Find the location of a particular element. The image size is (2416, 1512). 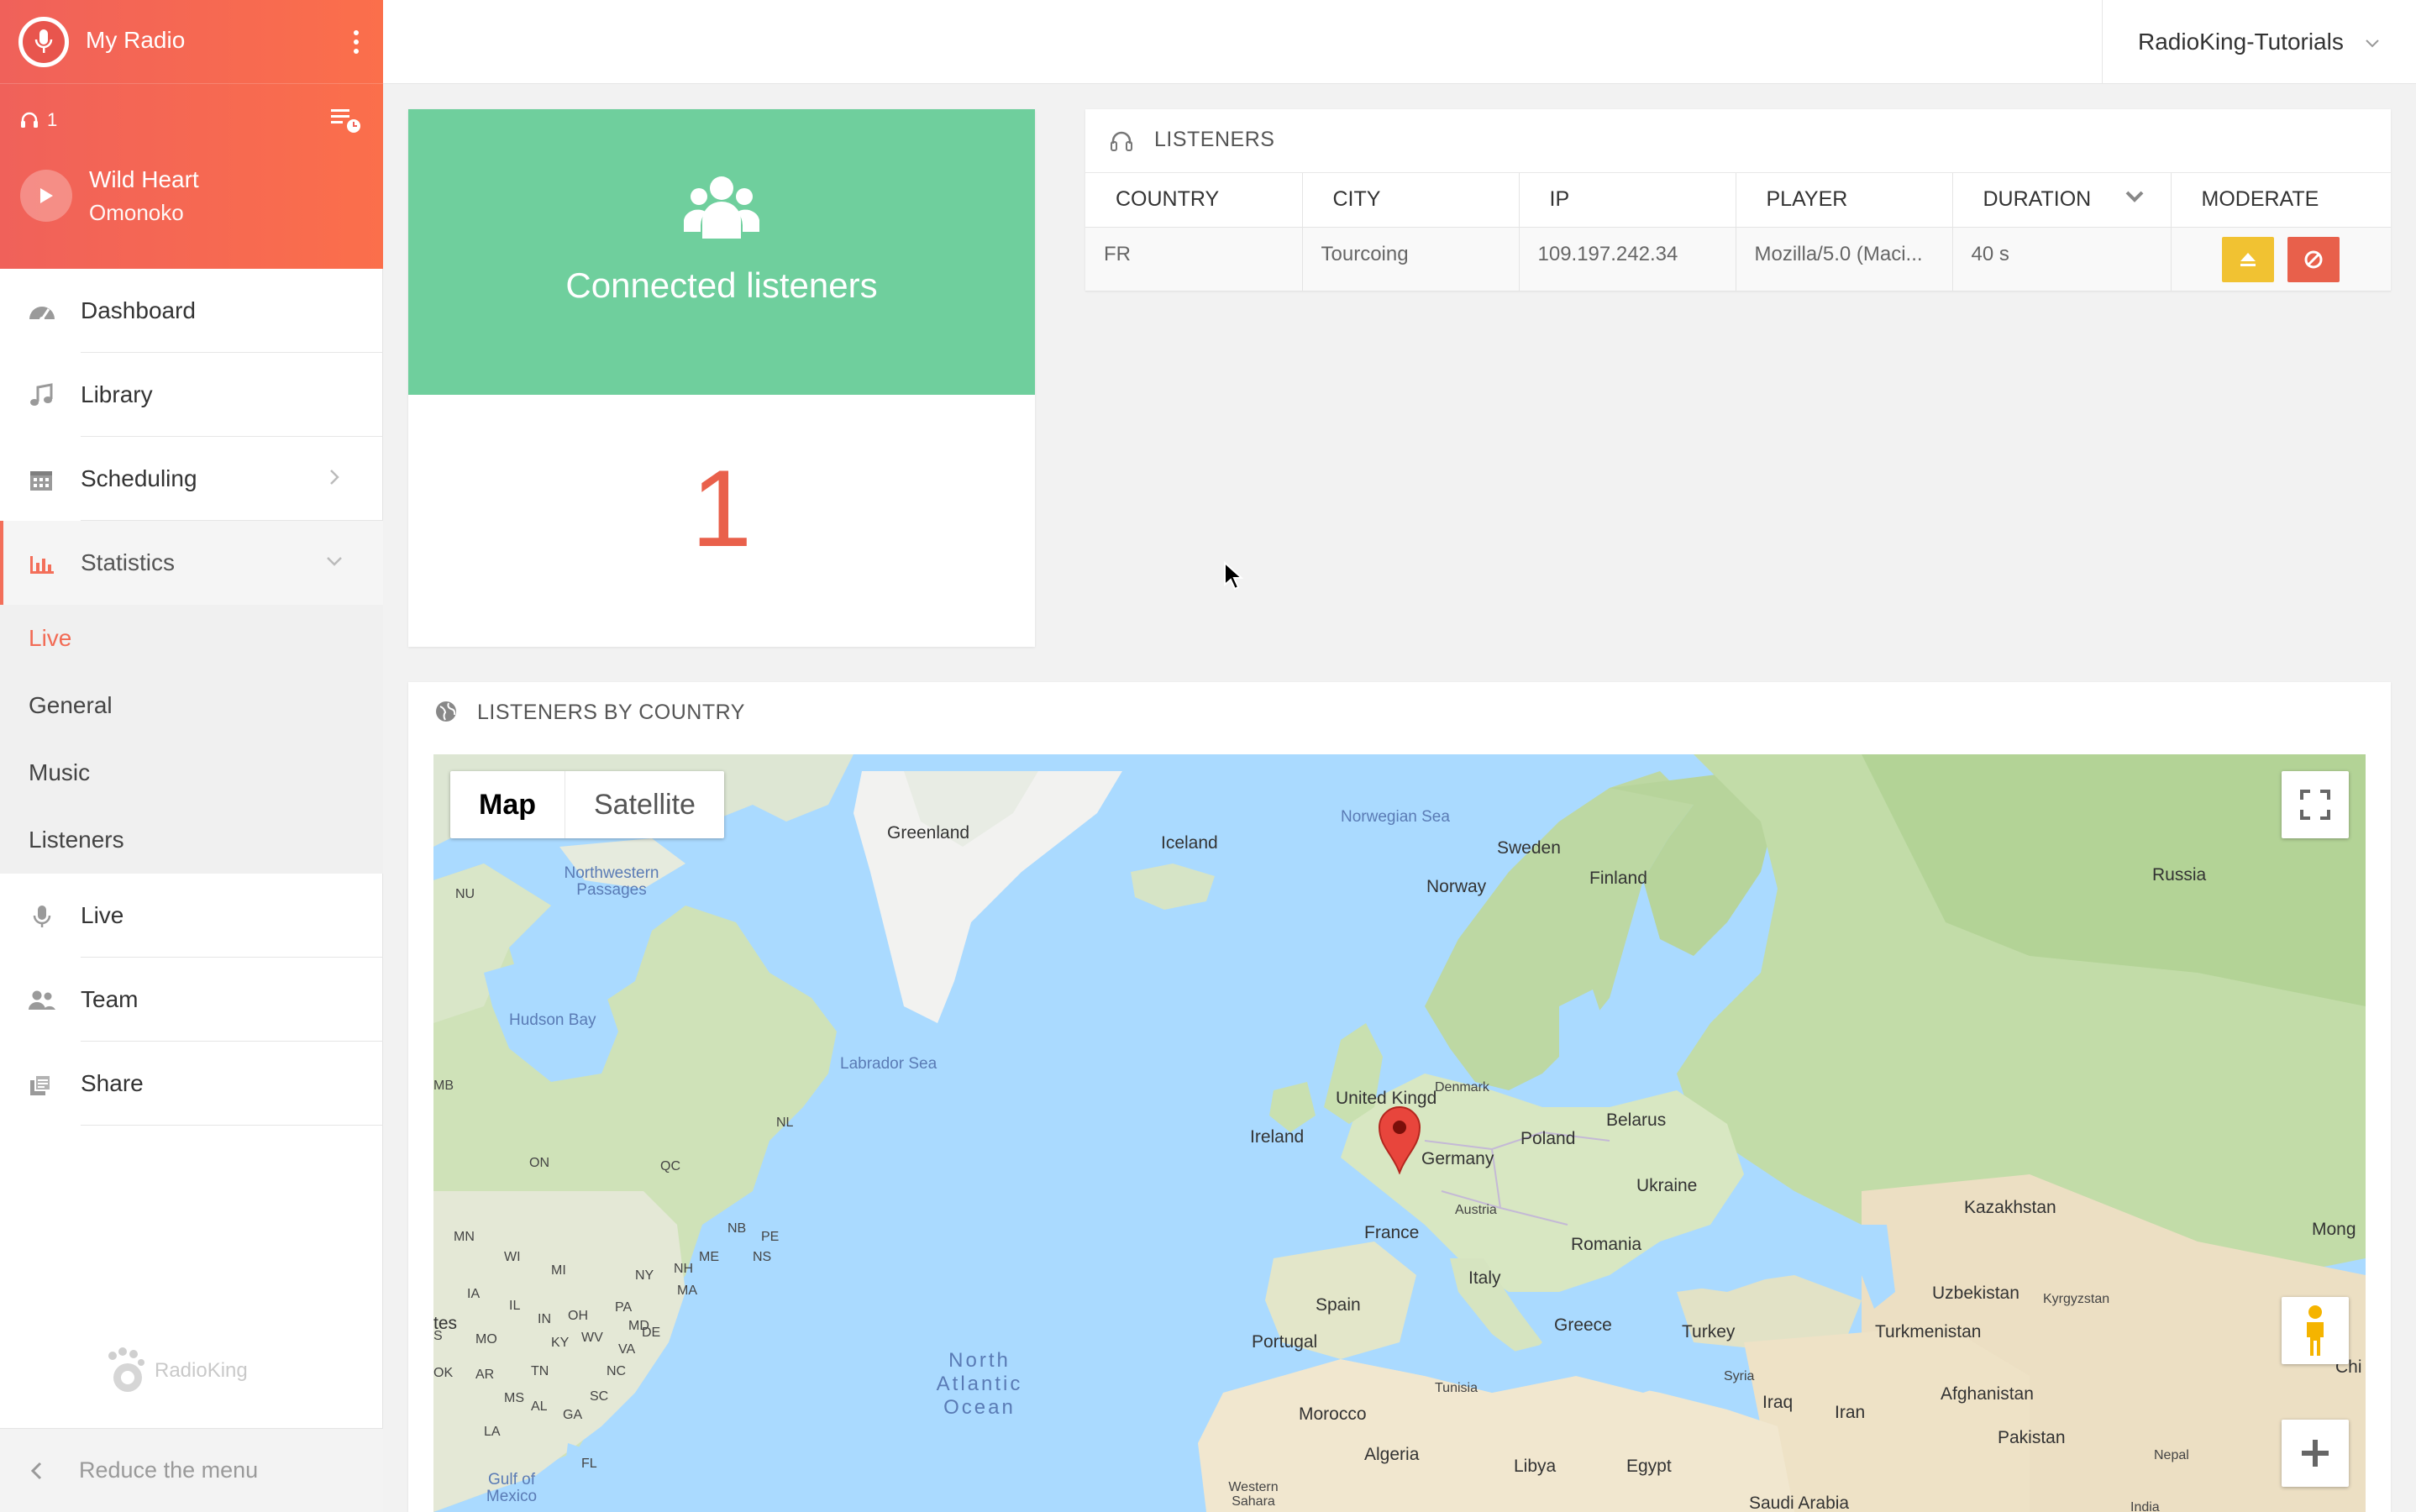

map-label: Western Sahara is located at coordinates (1253, 1494).